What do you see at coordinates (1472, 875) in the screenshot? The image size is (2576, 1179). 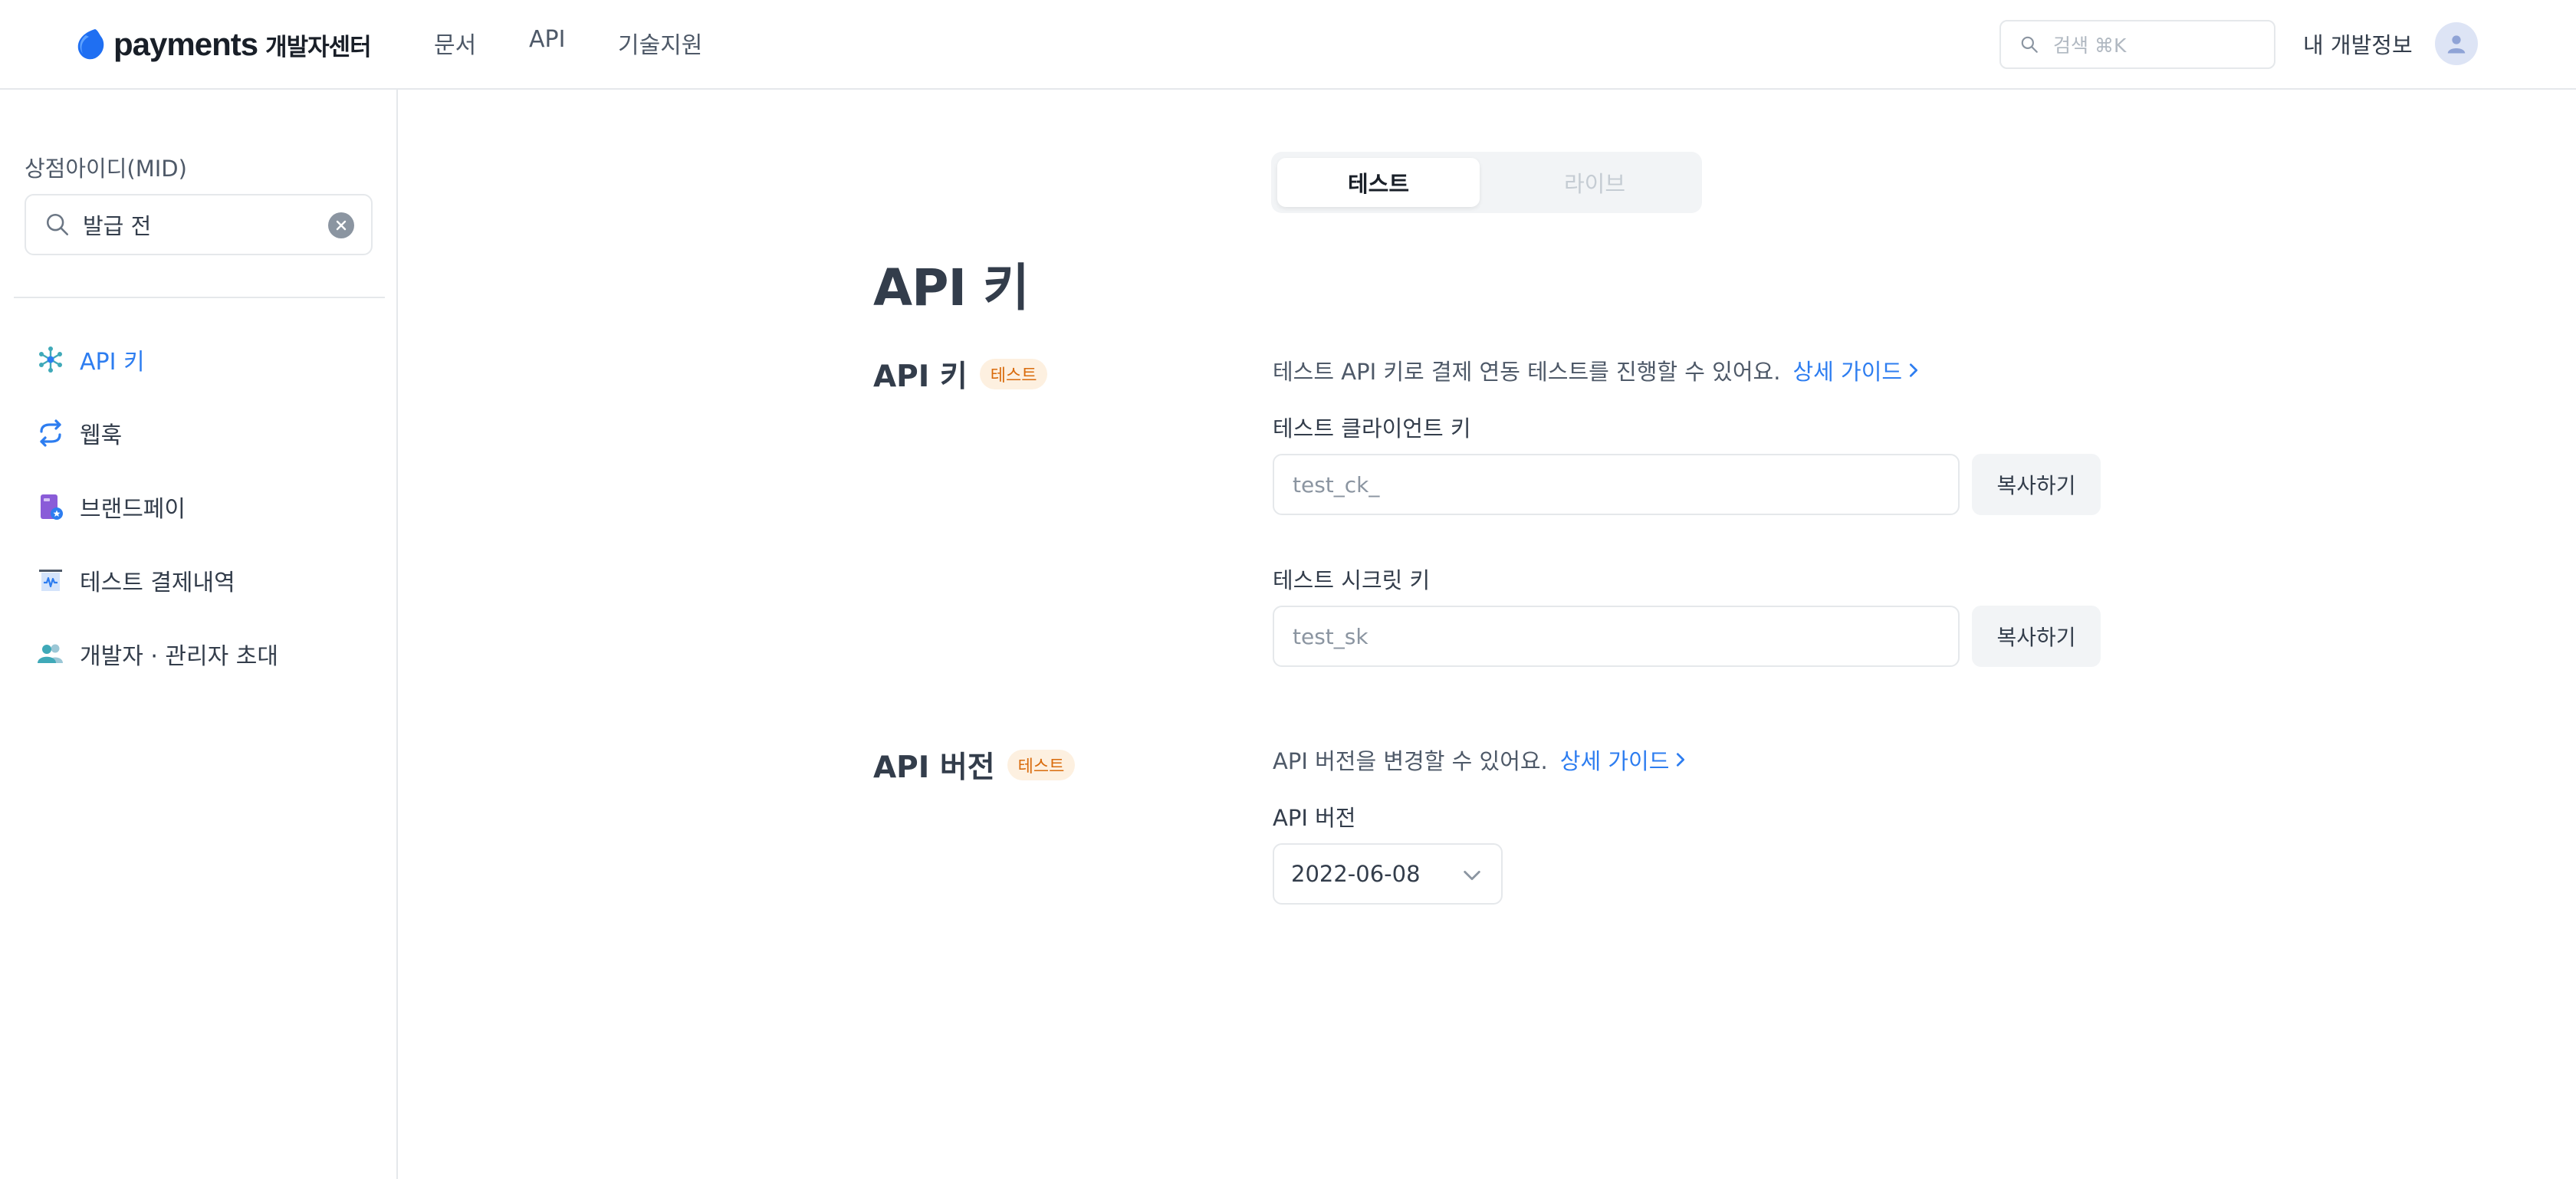 I see `chevron-down-icon` at bounding box center [1472, 875].